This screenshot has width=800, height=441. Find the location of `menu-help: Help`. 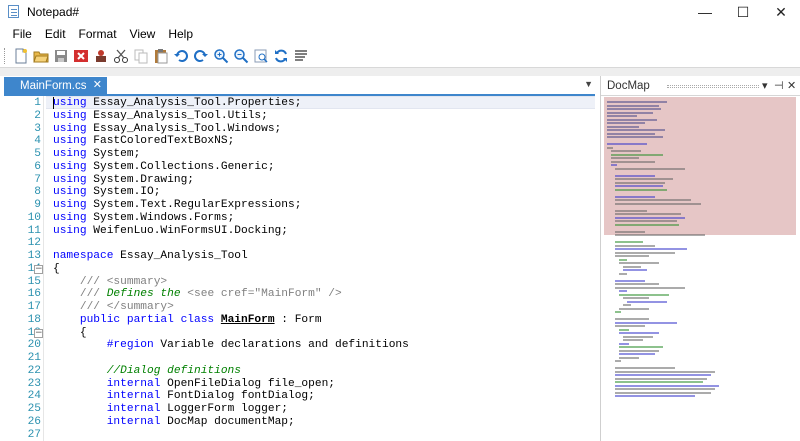

menu-help: Help is located at coordinates (181, 34).